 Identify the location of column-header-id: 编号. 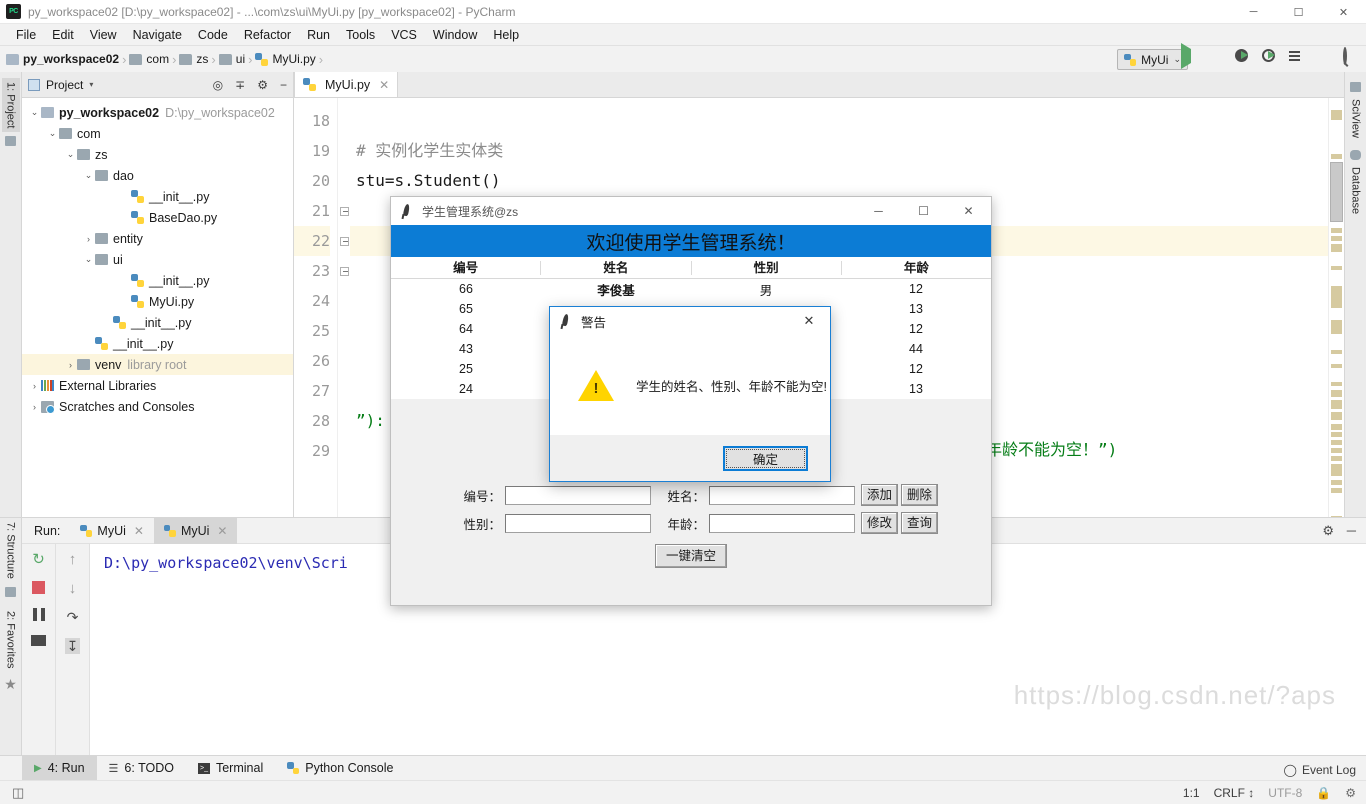
(466, 267).